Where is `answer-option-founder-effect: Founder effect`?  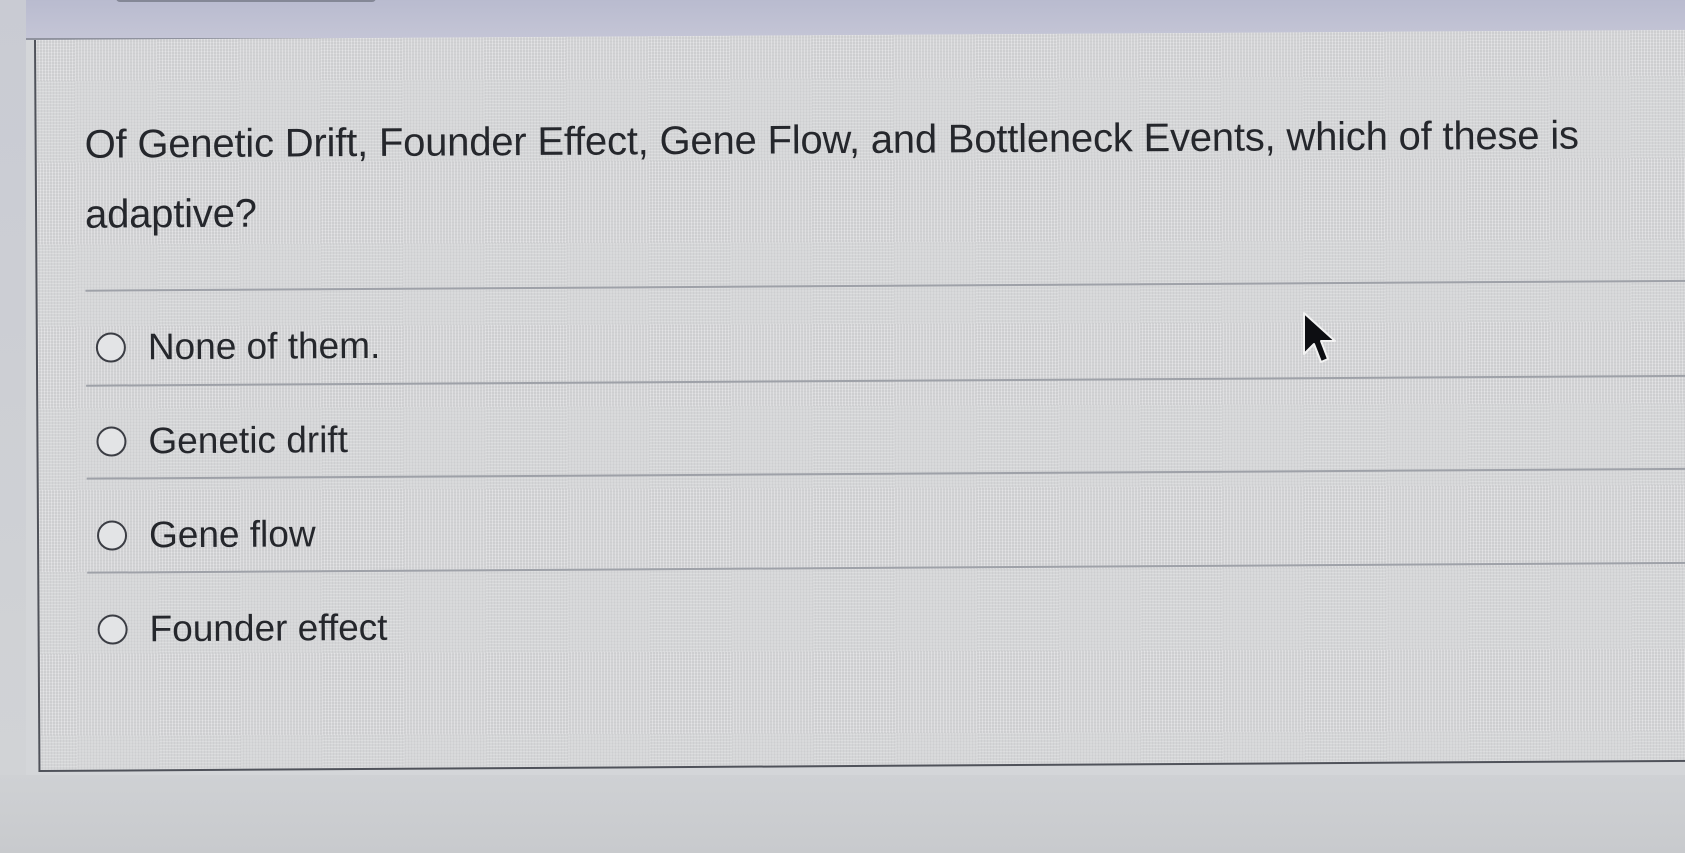
answer-option-founder-effect: Founder effect is located at coordinates (242, 629).